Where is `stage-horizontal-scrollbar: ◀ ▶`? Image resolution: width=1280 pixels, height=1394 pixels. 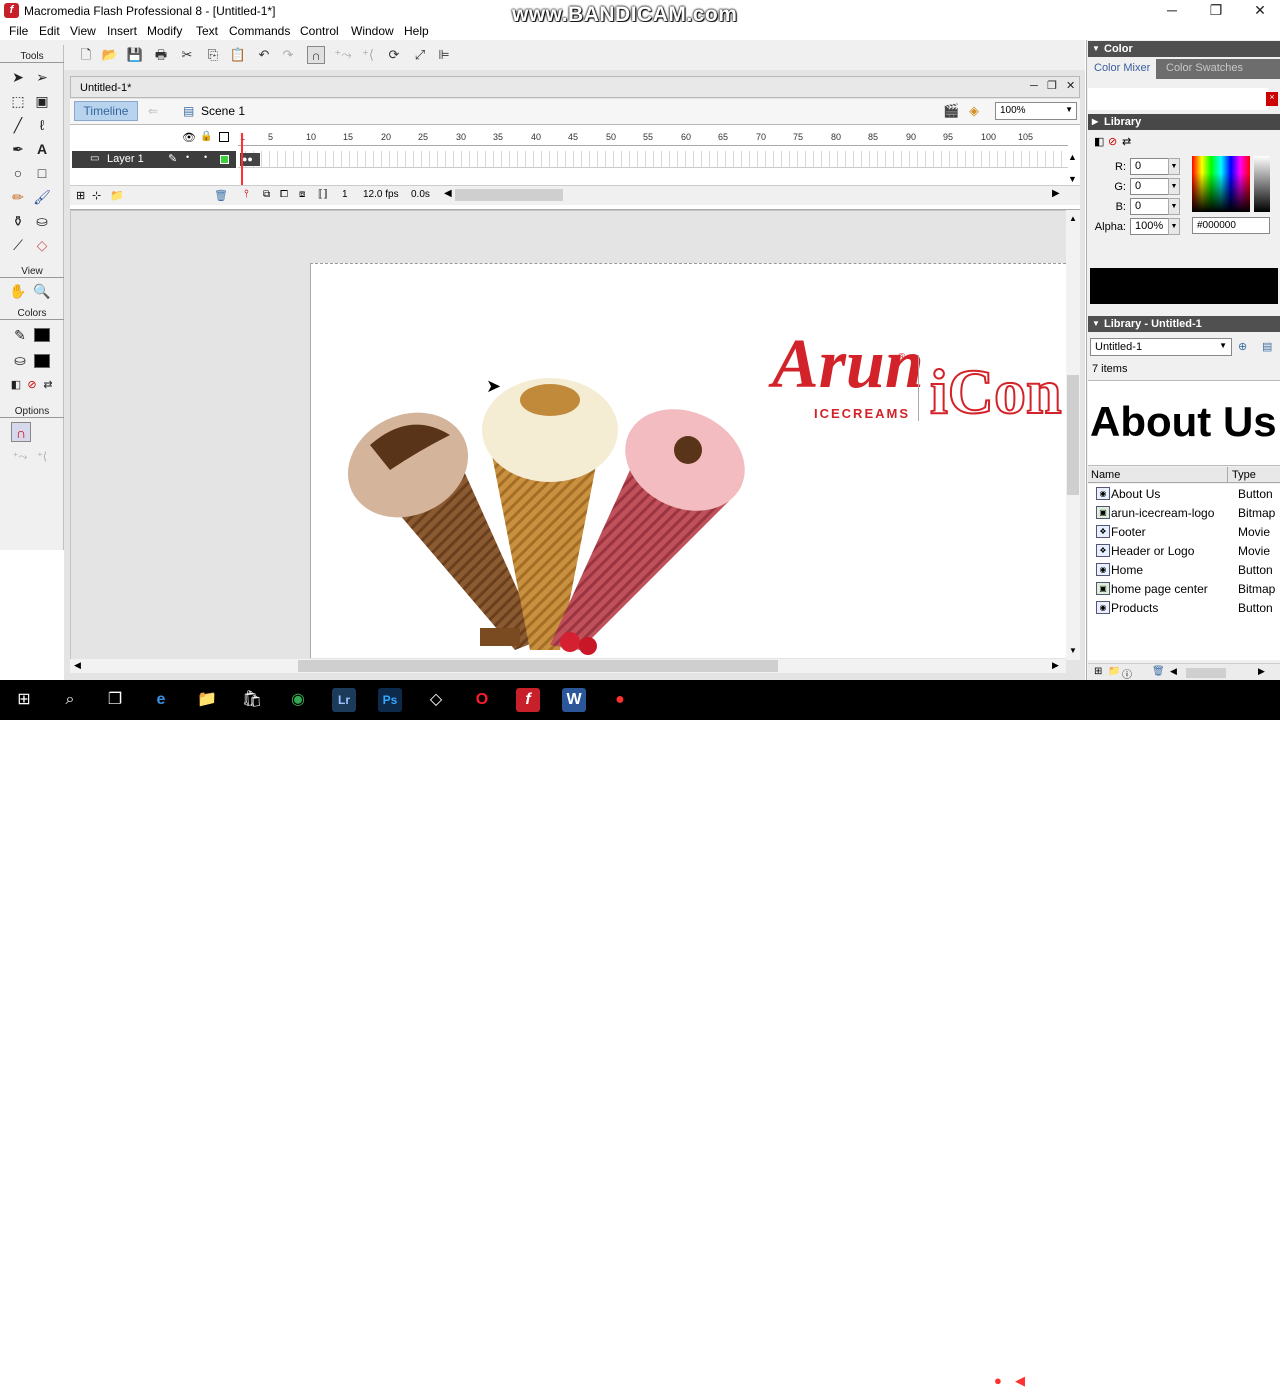 stage-horizontal-scrollbar: ◀ ▶ is located at coordinates (568, 666).